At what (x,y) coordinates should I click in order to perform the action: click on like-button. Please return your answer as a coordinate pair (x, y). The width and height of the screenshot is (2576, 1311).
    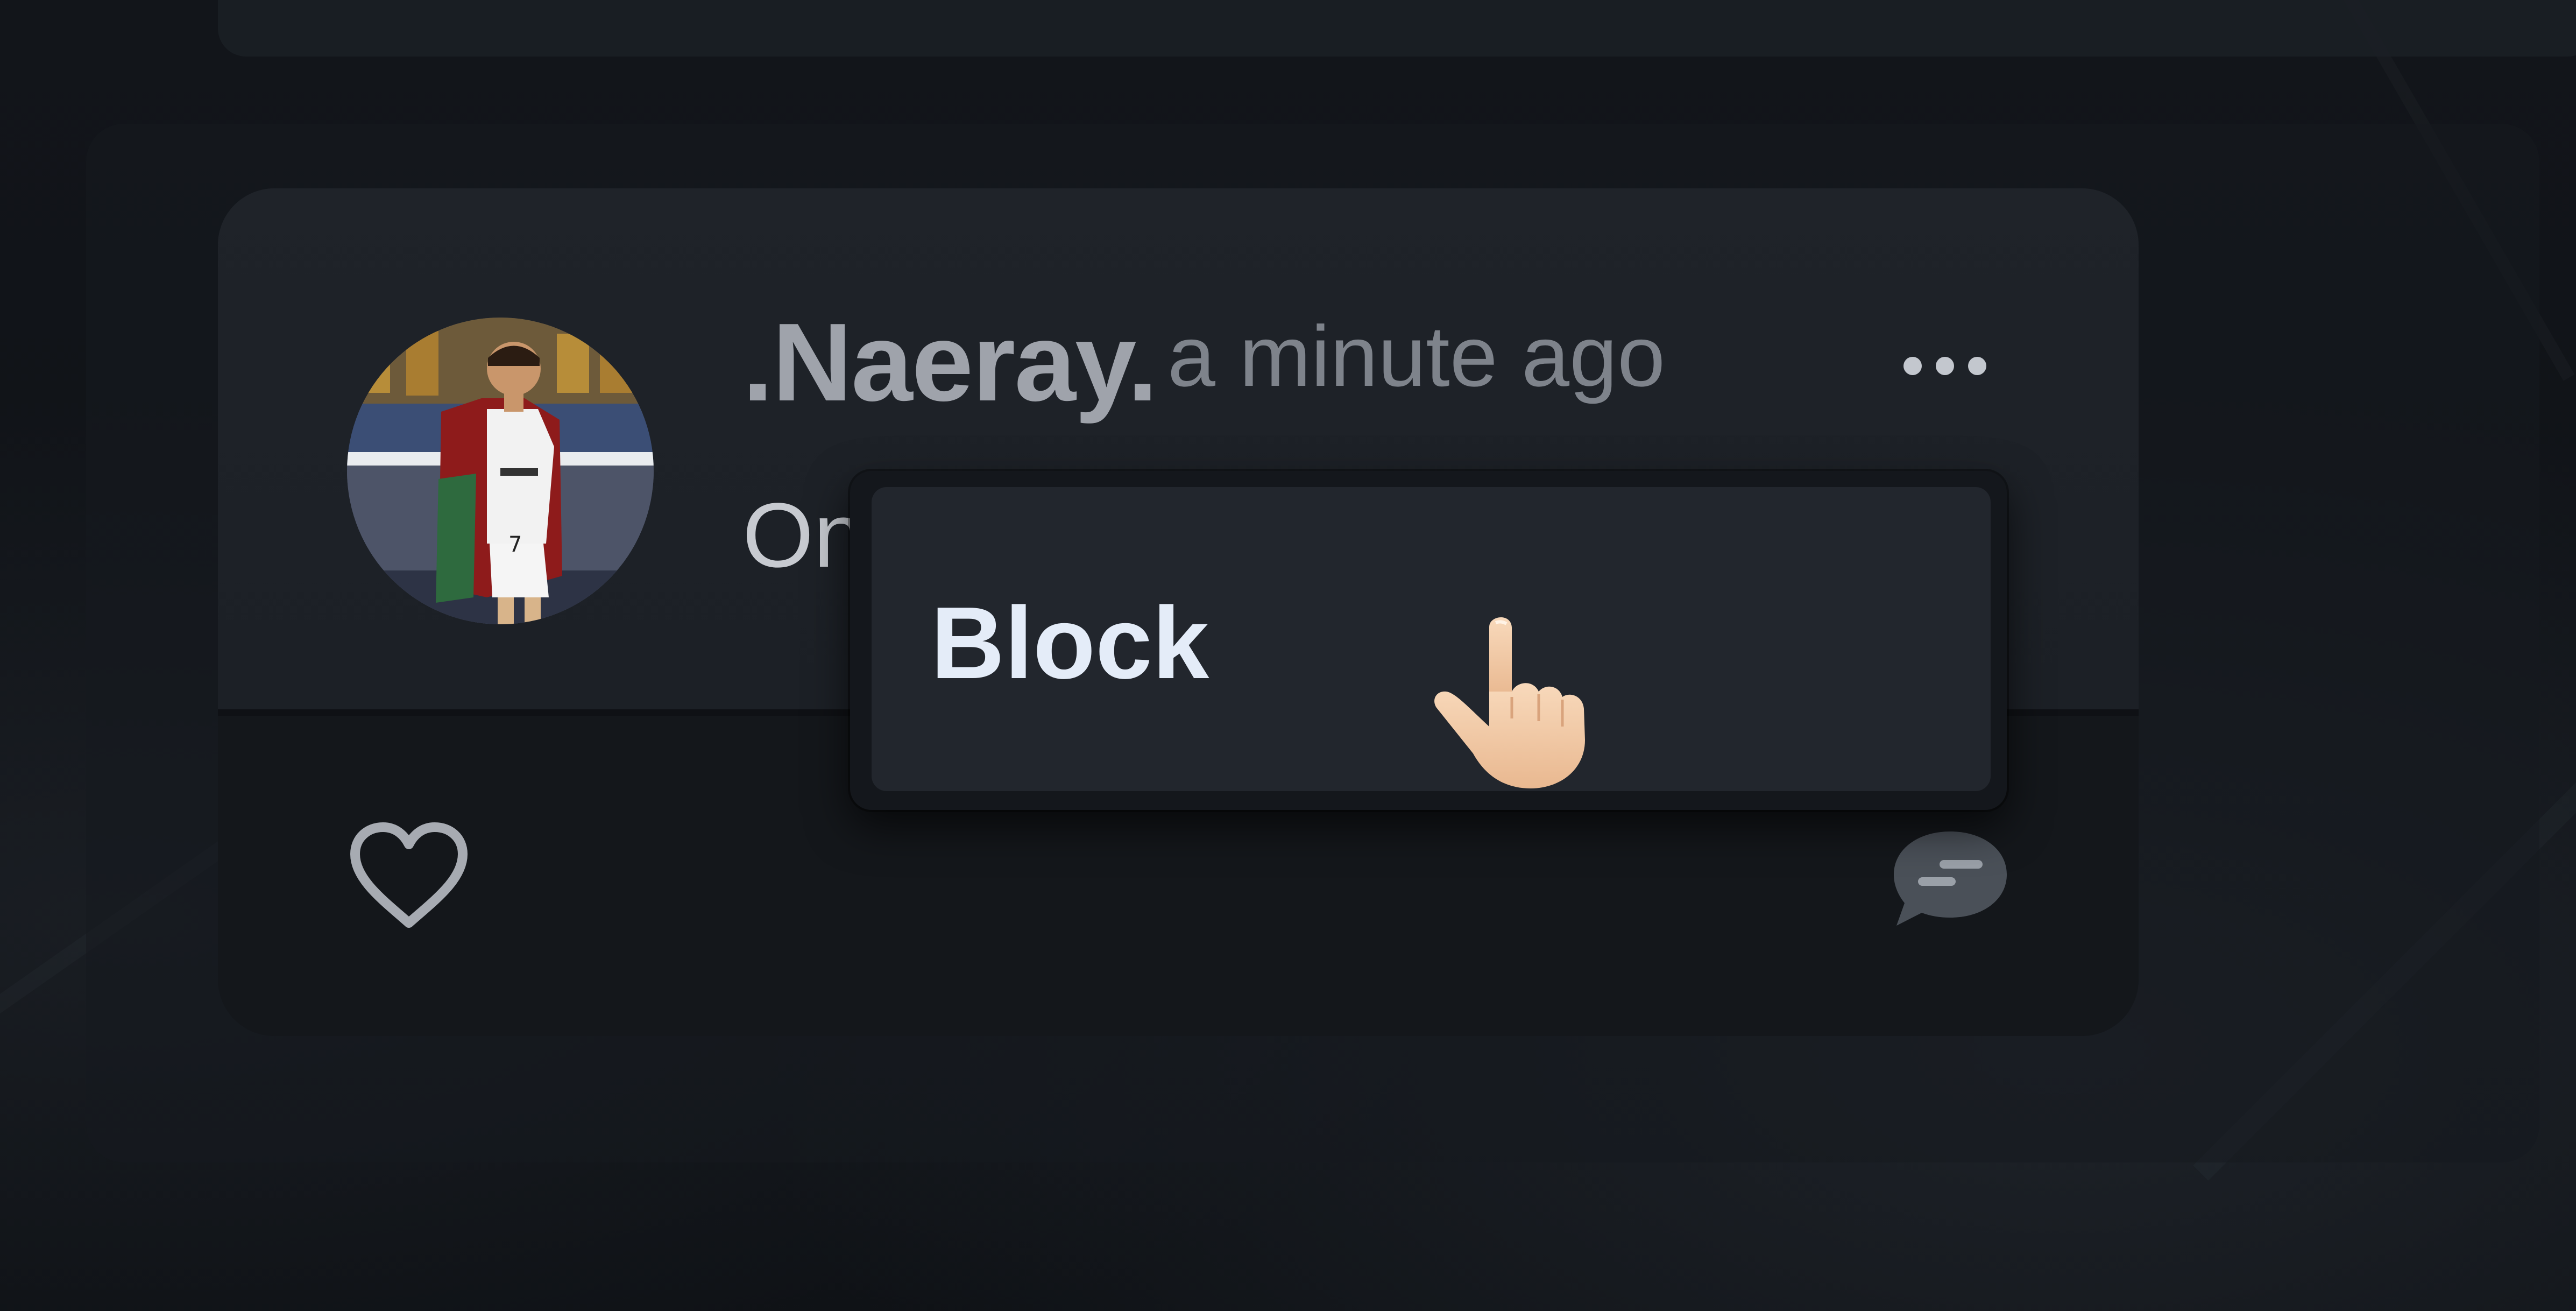
    Looking at the image, I should click on (409, 878).